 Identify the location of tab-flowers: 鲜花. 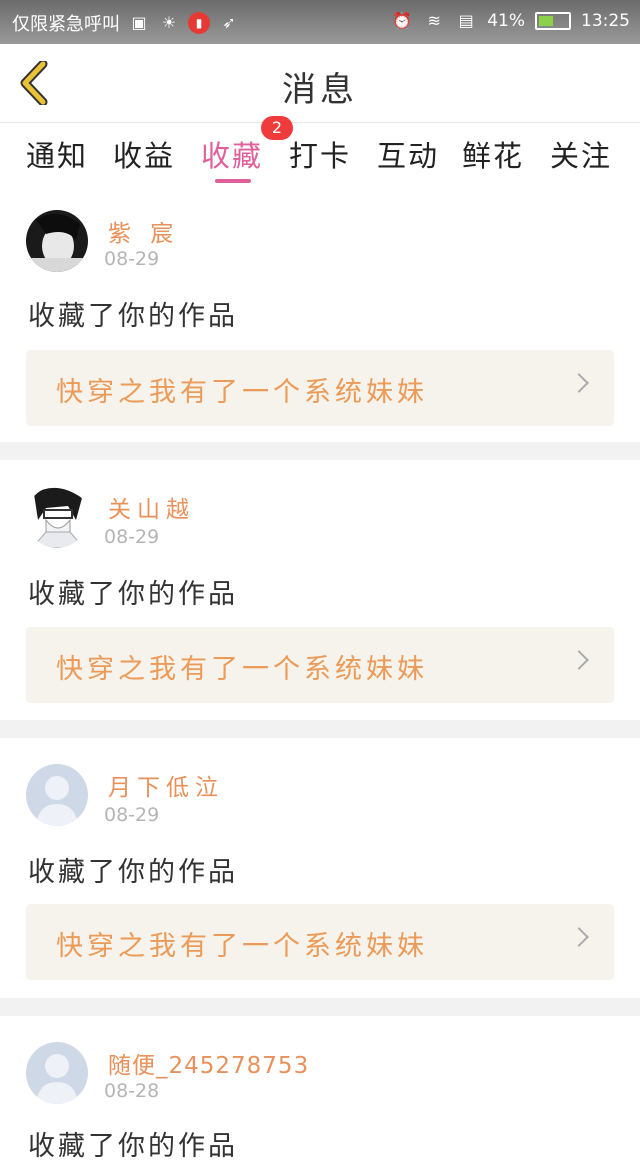
(493, 154).